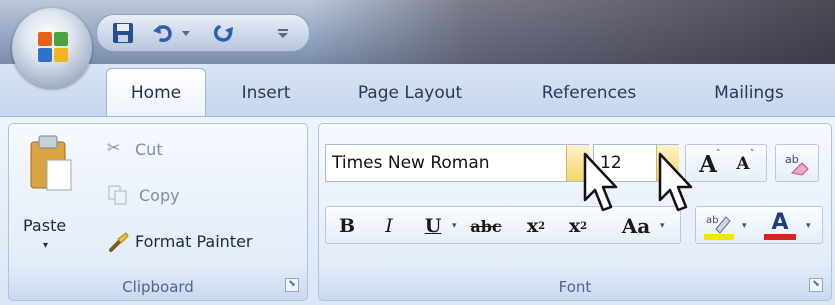 The height and width of the screenshot is (305, 835). Describe the element at coordinates (744, 226) in the screenshot. I see `highlight-dropdown-icon: ▾` at that location.